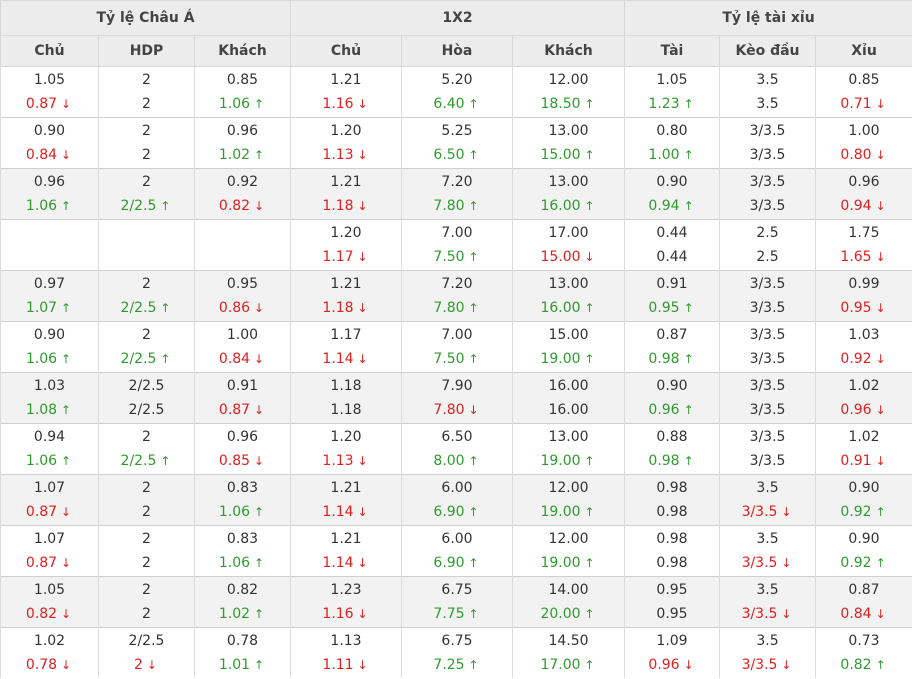  What do you see at coordinates (41, 614) in the screenshot?
I see `odds-value: 0.82` at bounding box center [41, 614].